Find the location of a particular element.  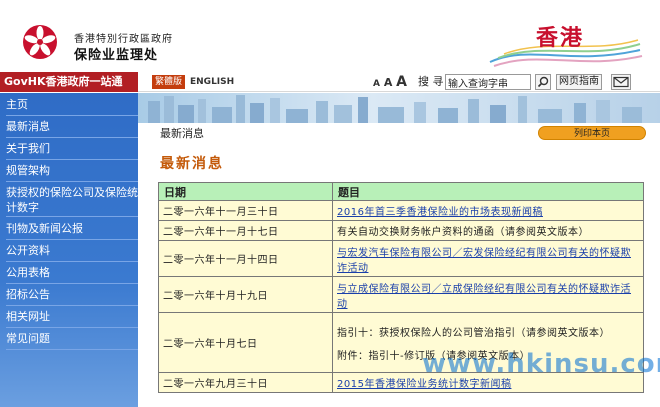

english-link: ENGLISH is located at coordinates (212, 82).